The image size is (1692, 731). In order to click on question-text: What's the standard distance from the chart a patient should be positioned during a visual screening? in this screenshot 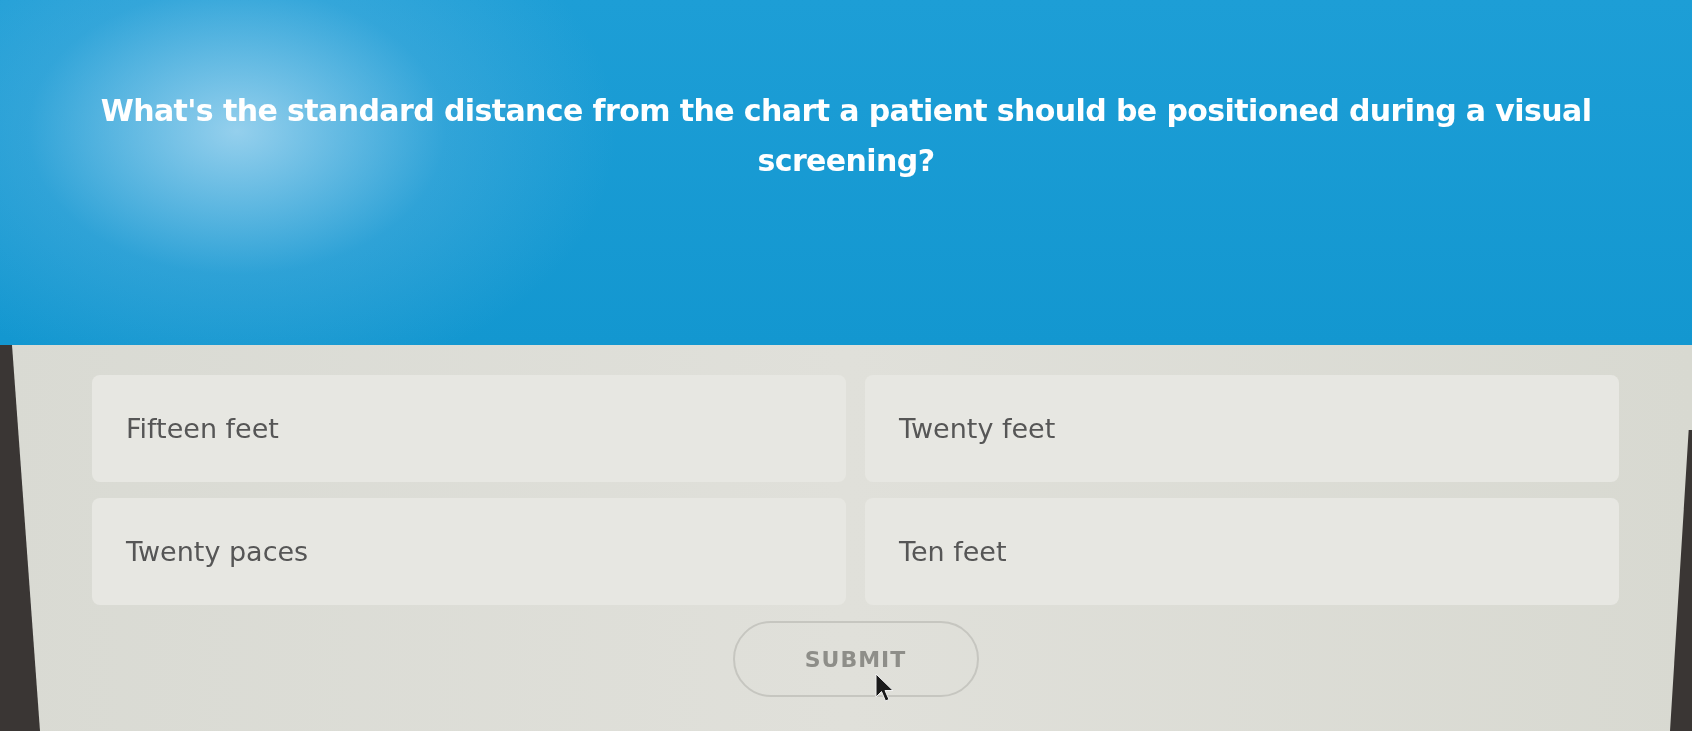, I will do `click(846, 136)`.